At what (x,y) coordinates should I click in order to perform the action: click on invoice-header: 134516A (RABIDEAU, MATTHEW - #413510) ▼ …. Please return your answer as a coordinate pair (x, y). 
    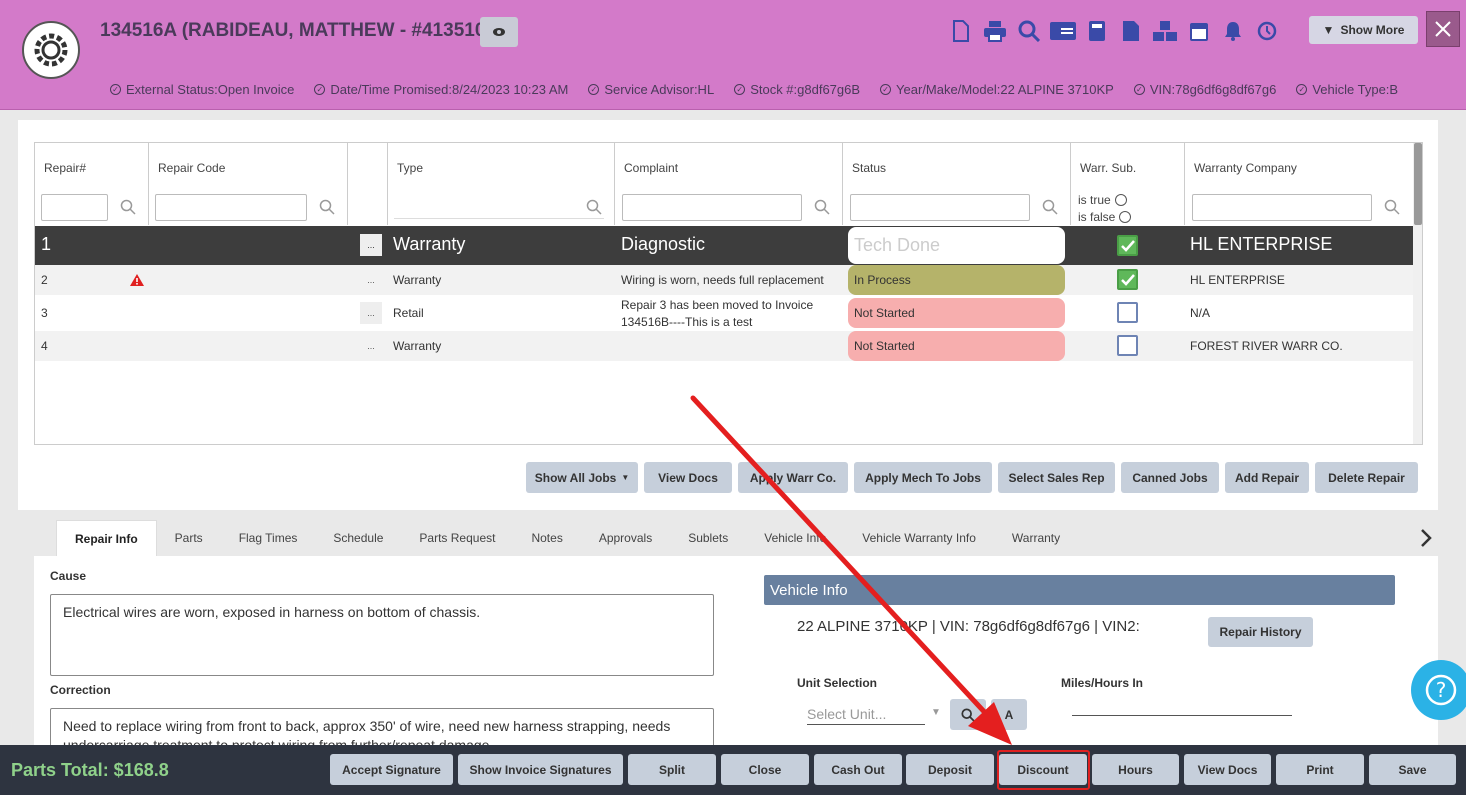
    Looking at the image, I should click on (733, 55).